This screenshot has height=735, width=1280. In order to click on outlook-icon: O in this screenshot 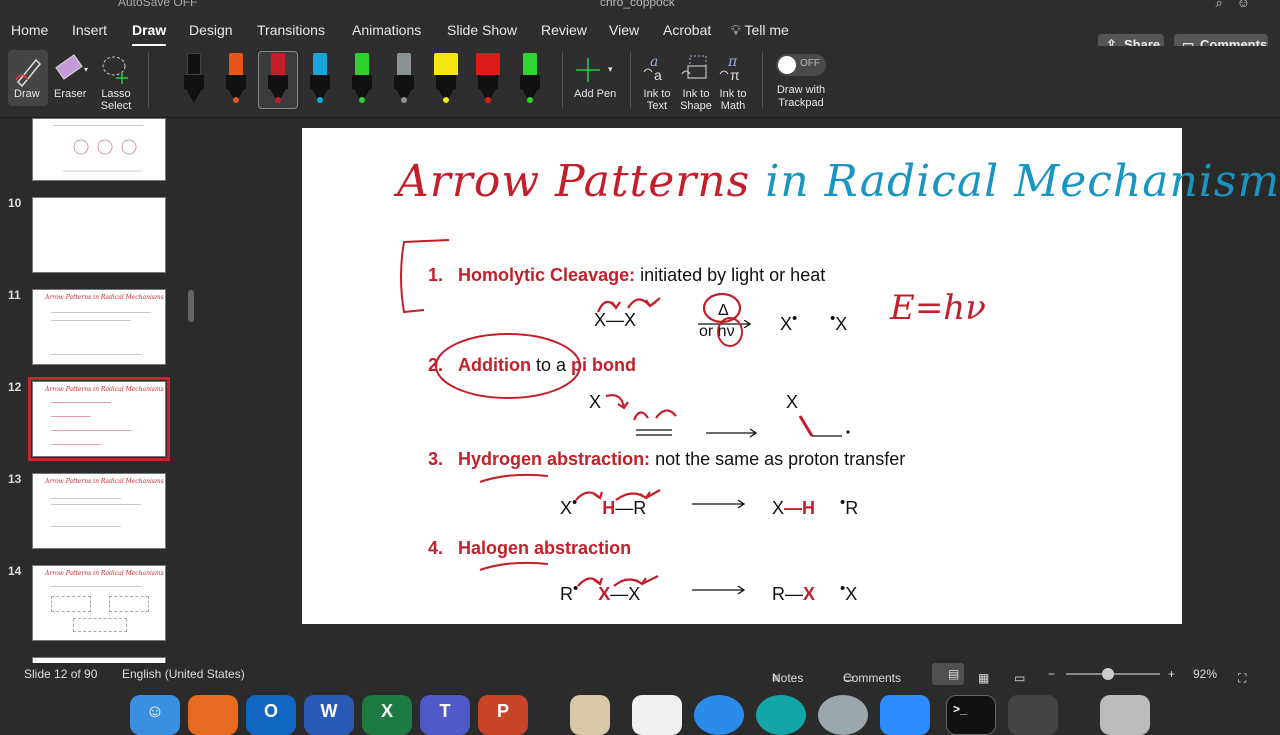, I will do `click(271, 715)`.